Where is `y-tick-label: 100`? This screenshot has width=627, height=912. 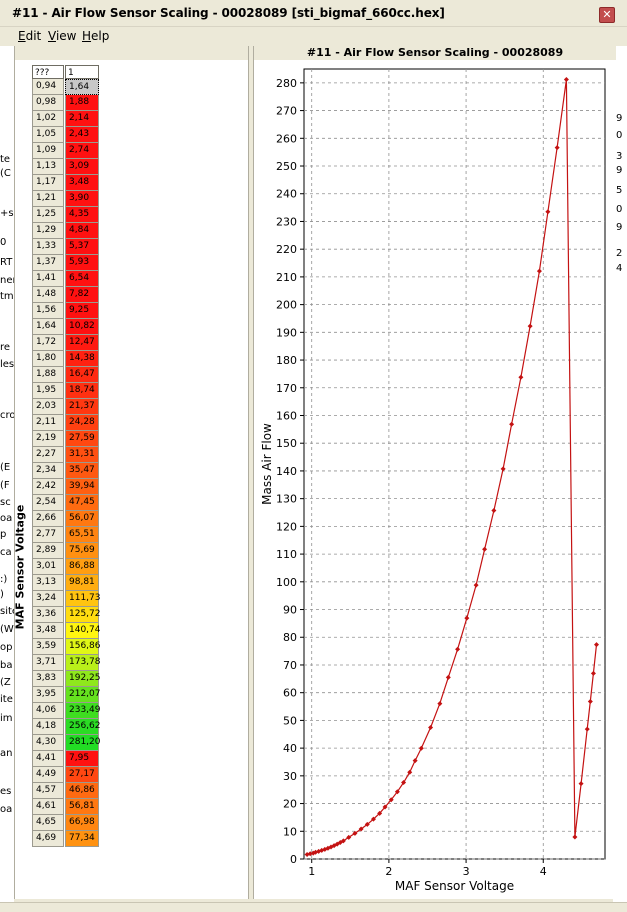 y-tick-label: 100 is located at coordinates (286, 582).